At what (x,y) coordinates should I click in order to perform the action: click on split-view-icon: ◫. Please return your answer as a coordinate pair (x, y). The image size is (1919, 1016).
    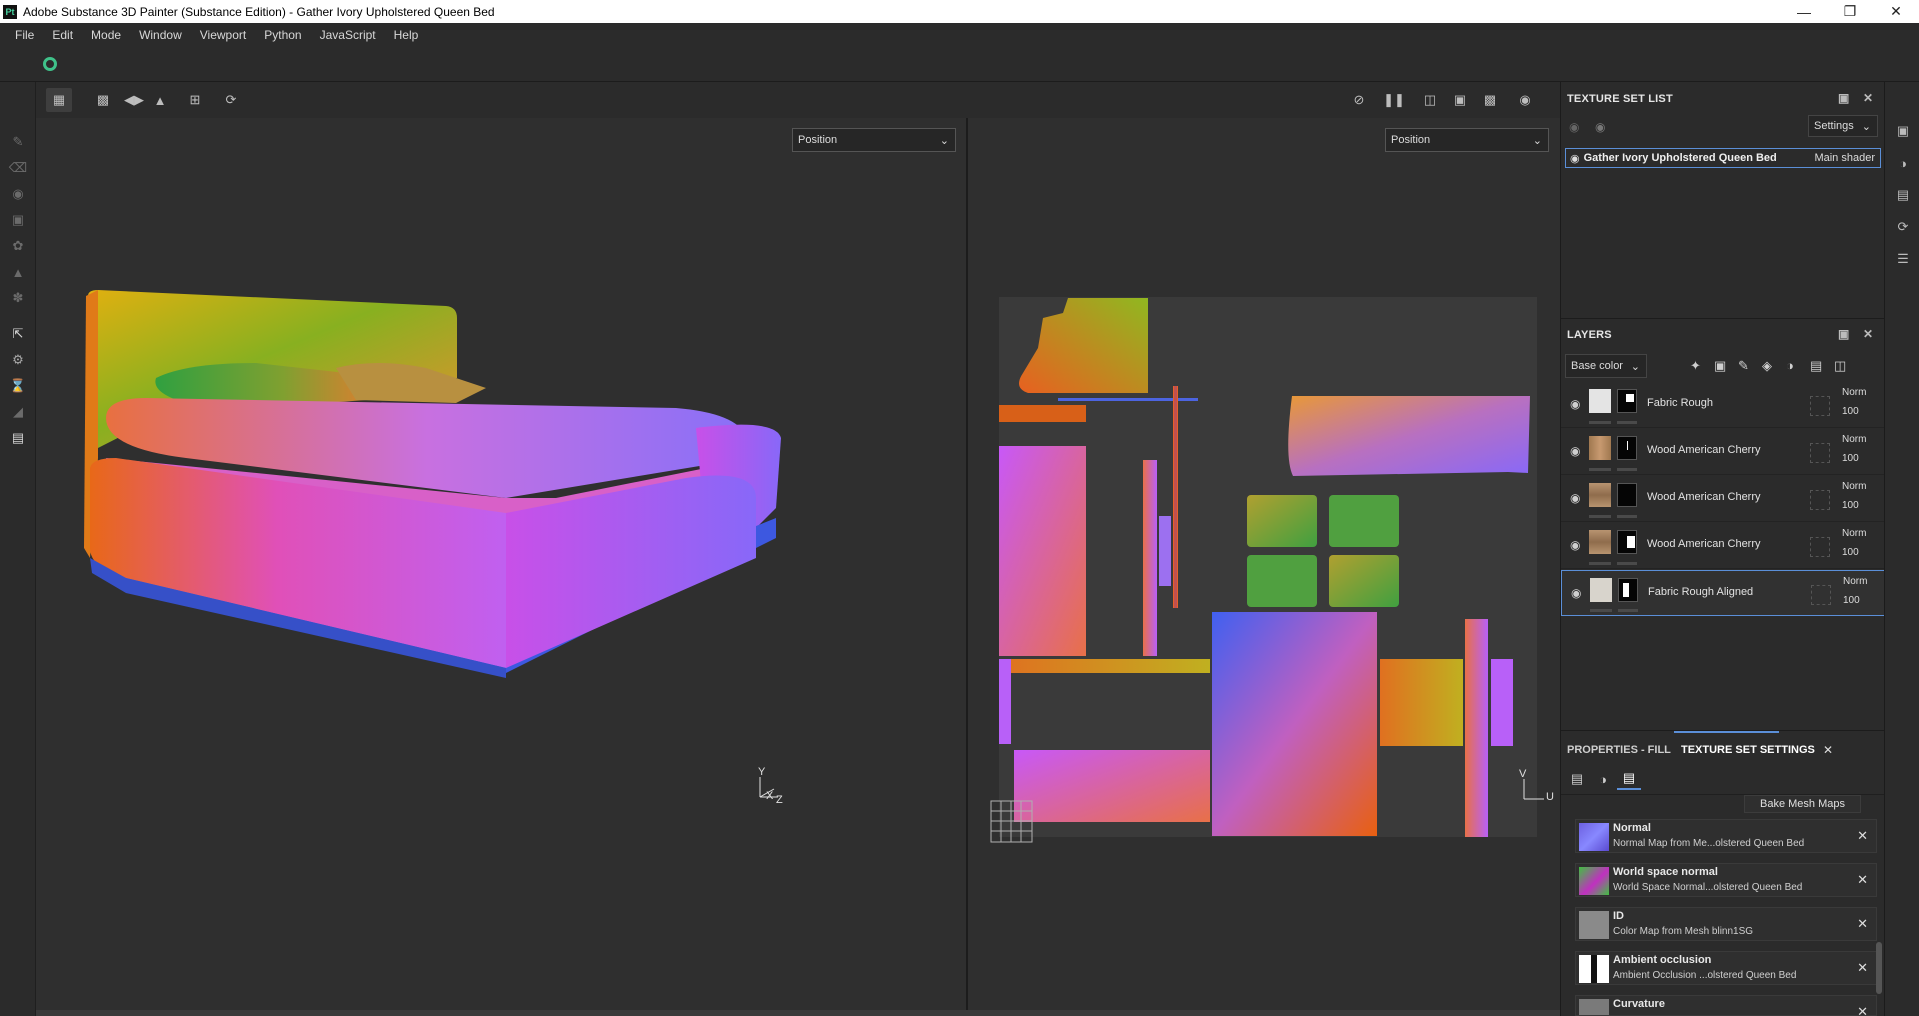
    Looking at the image, I should click on (1430, 100).